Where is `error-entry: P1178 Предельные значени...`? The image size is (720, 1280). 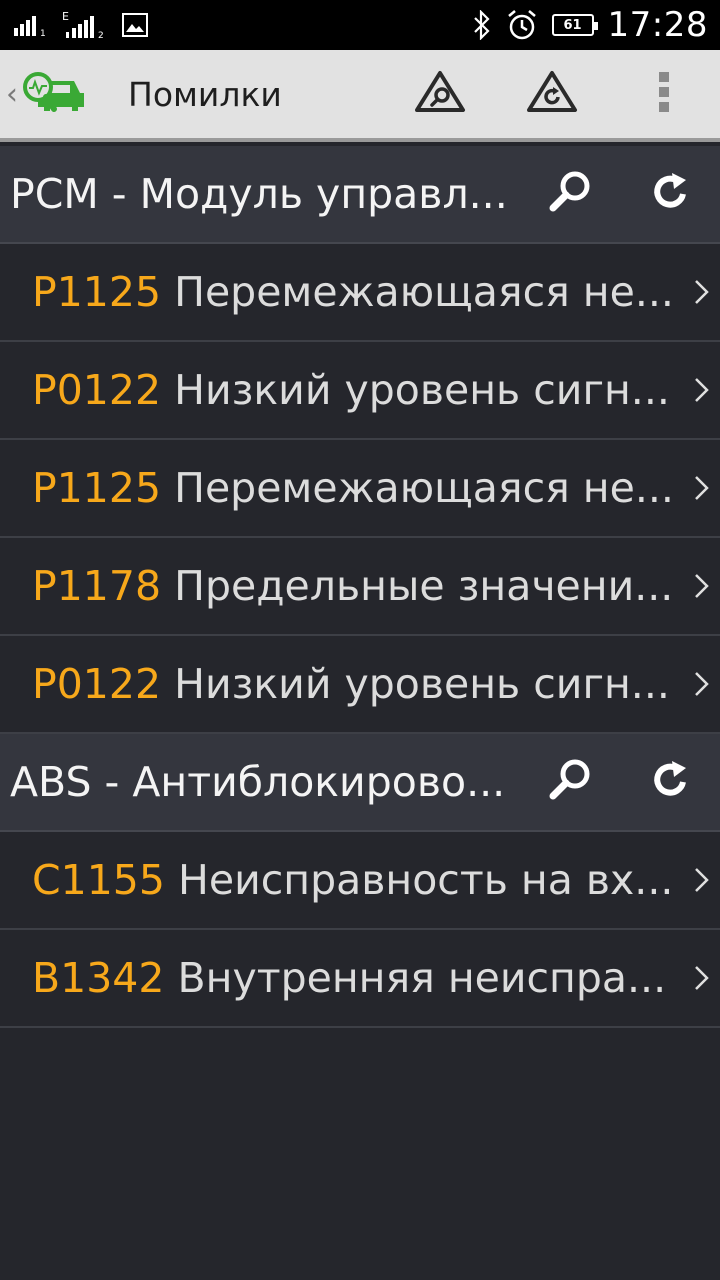 error-entry: P1178 Предельные значени... is located at coordinates (342, 586).